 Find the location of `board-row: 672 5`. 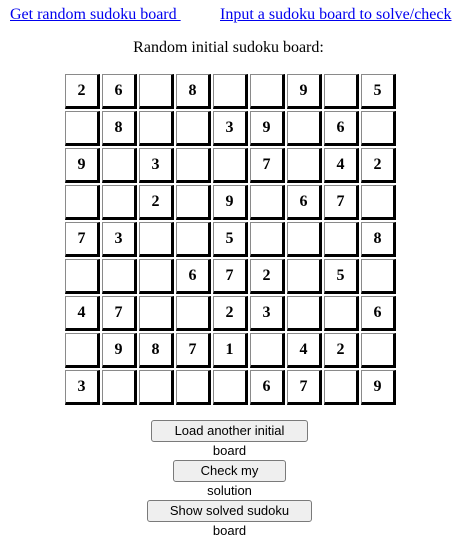

board-row: 672 5 is located at coordinates (230, 276).